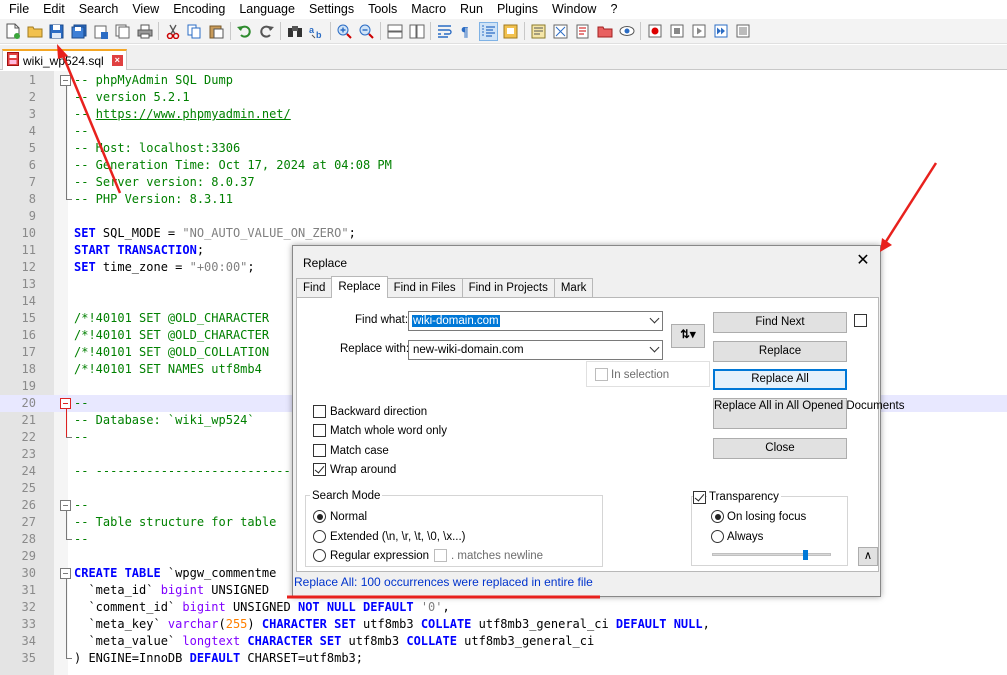 The image size is (1007, 675). What do you see at coordinates (331, 9) in the screenshot?
I see `menu-settings: Settings` at bounding box center [331, 9].